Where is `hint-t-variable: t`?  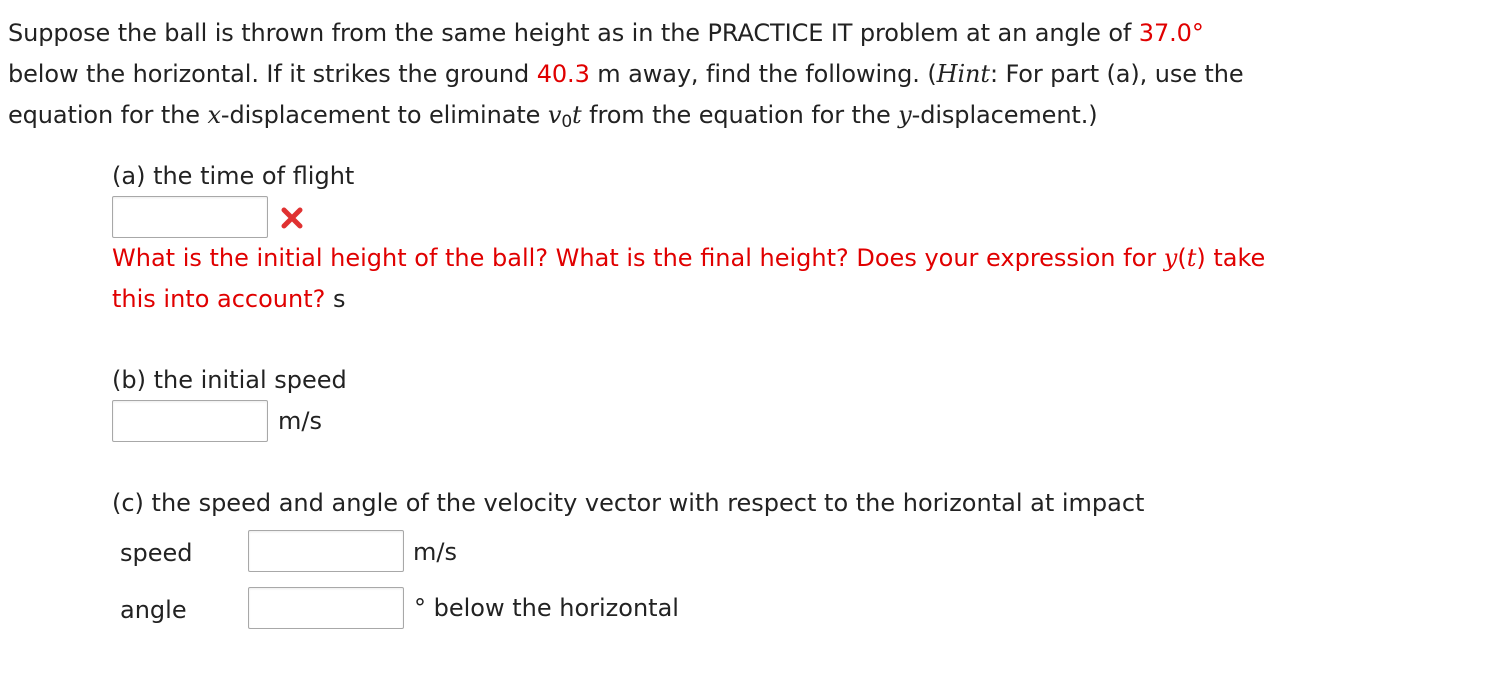
hint-t-variable: t is located at coordinates (1191, 258).